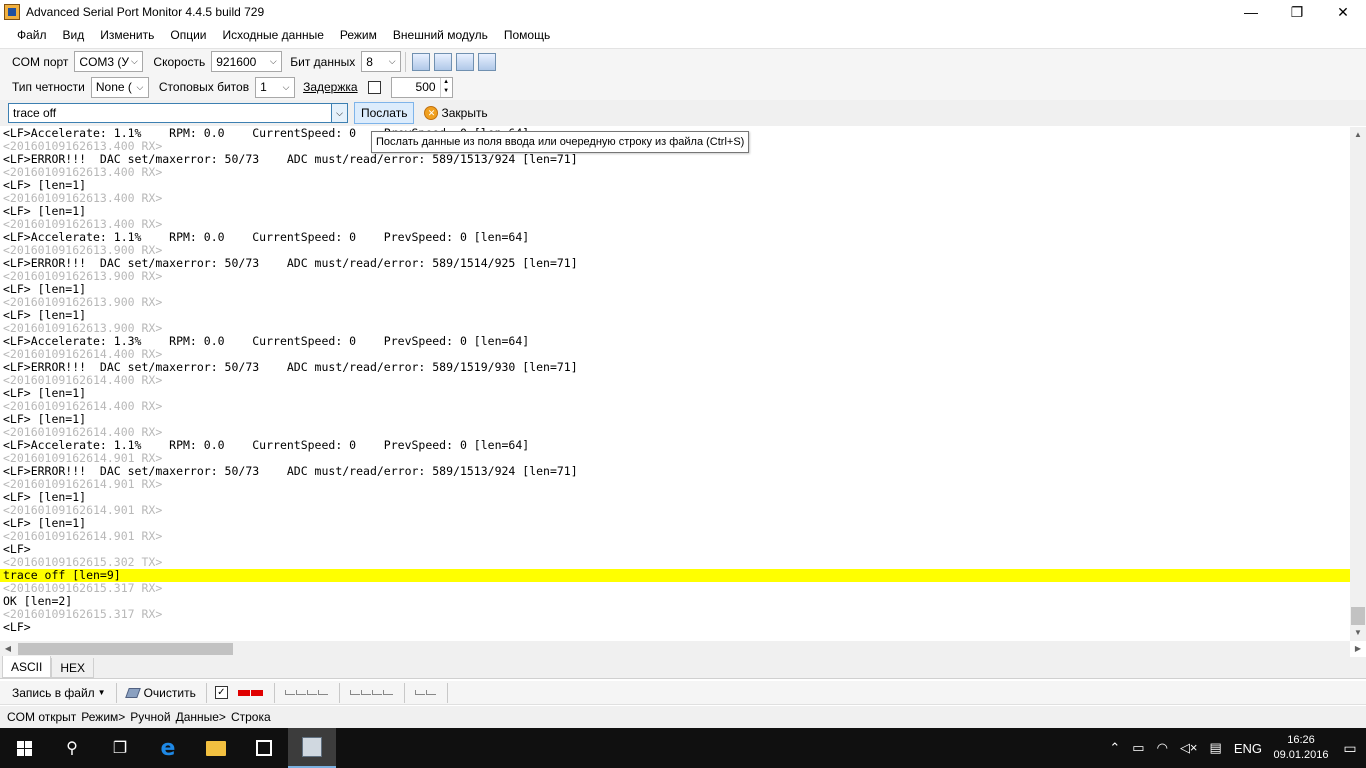 Image resolution: width=1366 pixels, height=768 pixels. What do you see at coordinates (169, 692) in the screenshot?
I see `clear-label: Очистить` at bounding box center [169, 692].